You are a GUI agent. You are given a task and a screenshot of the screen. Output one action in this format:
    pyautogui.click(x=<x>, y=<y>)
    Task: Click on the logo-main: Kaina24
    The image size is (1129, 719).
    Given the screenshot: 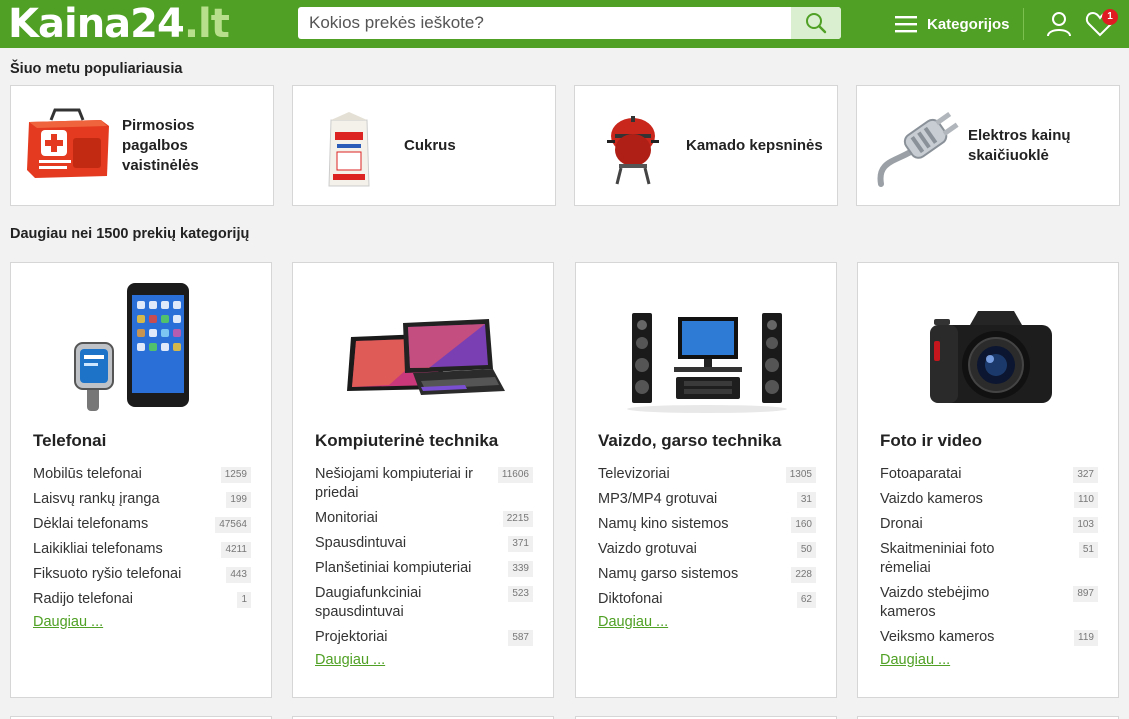 What is the action you would take?
    pyautogui.click(x=96, y=24)
    